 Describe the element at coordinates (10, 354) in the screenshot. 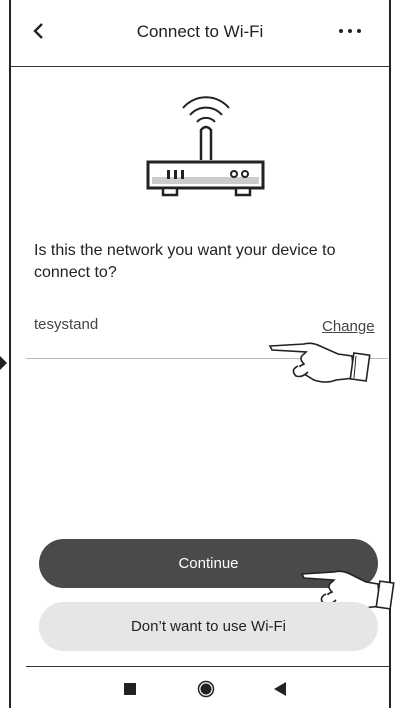

I see `frame-left-edge` at that location.